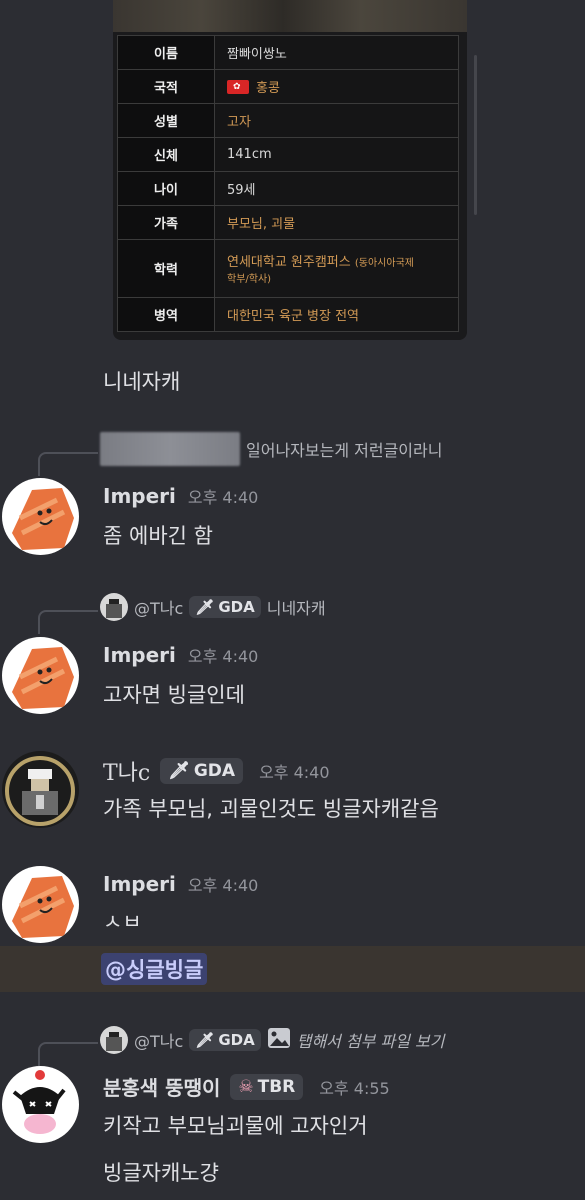  What do you see at coordinates (154, 969) in the screenshot?
I see `user-mention: @싱글빙글` at bounding box center [154, 969].